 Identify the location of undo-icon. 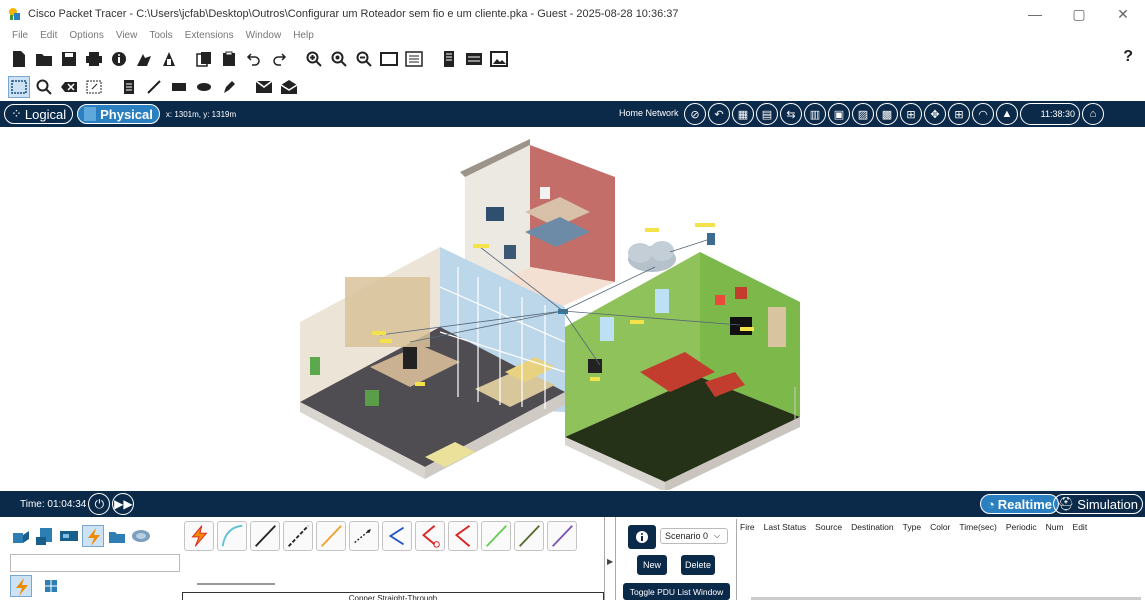
(254, 59).